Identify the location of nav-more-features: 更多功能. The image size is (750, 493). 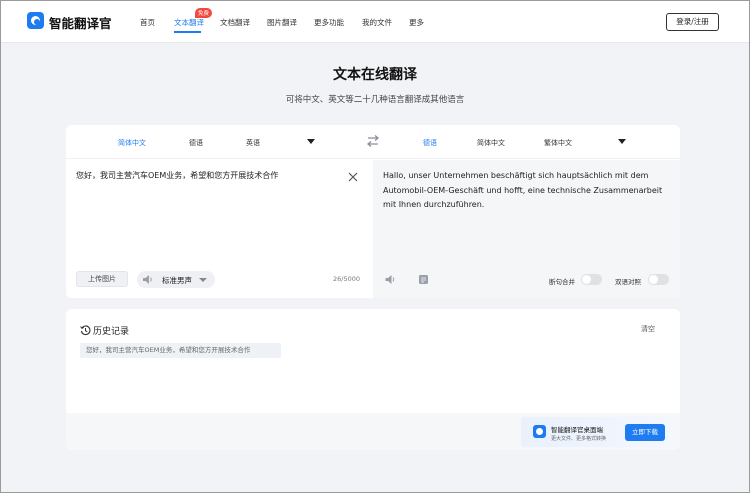
(329, 22).